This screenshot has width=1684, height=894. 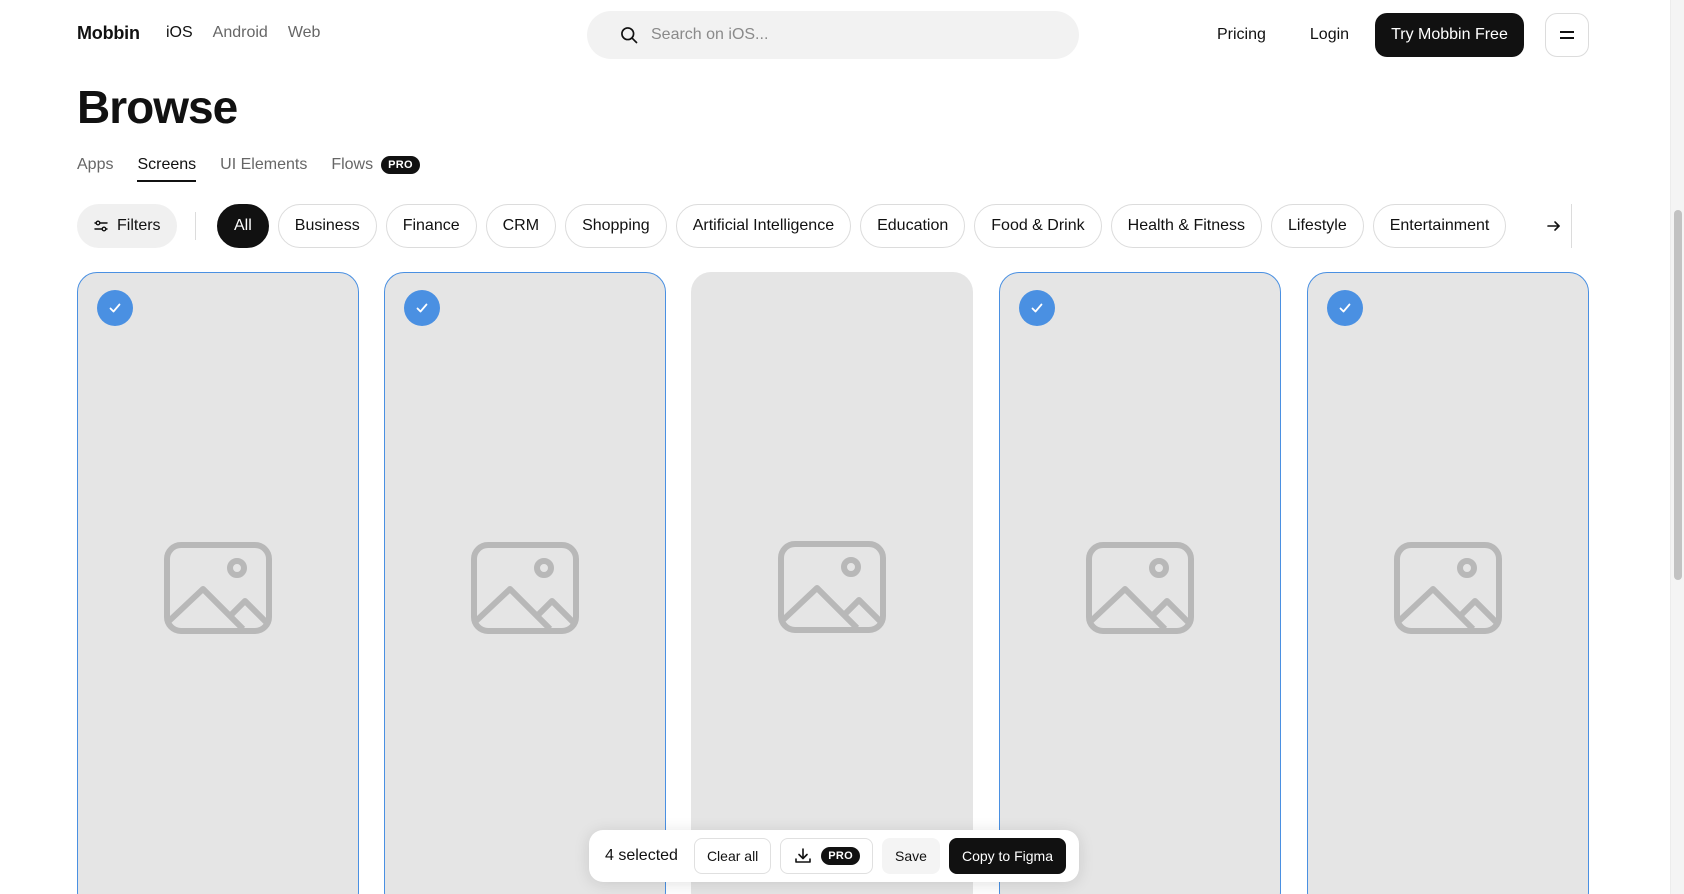 I want to click on tab-apps: Apps, so click(x=95, y=169).